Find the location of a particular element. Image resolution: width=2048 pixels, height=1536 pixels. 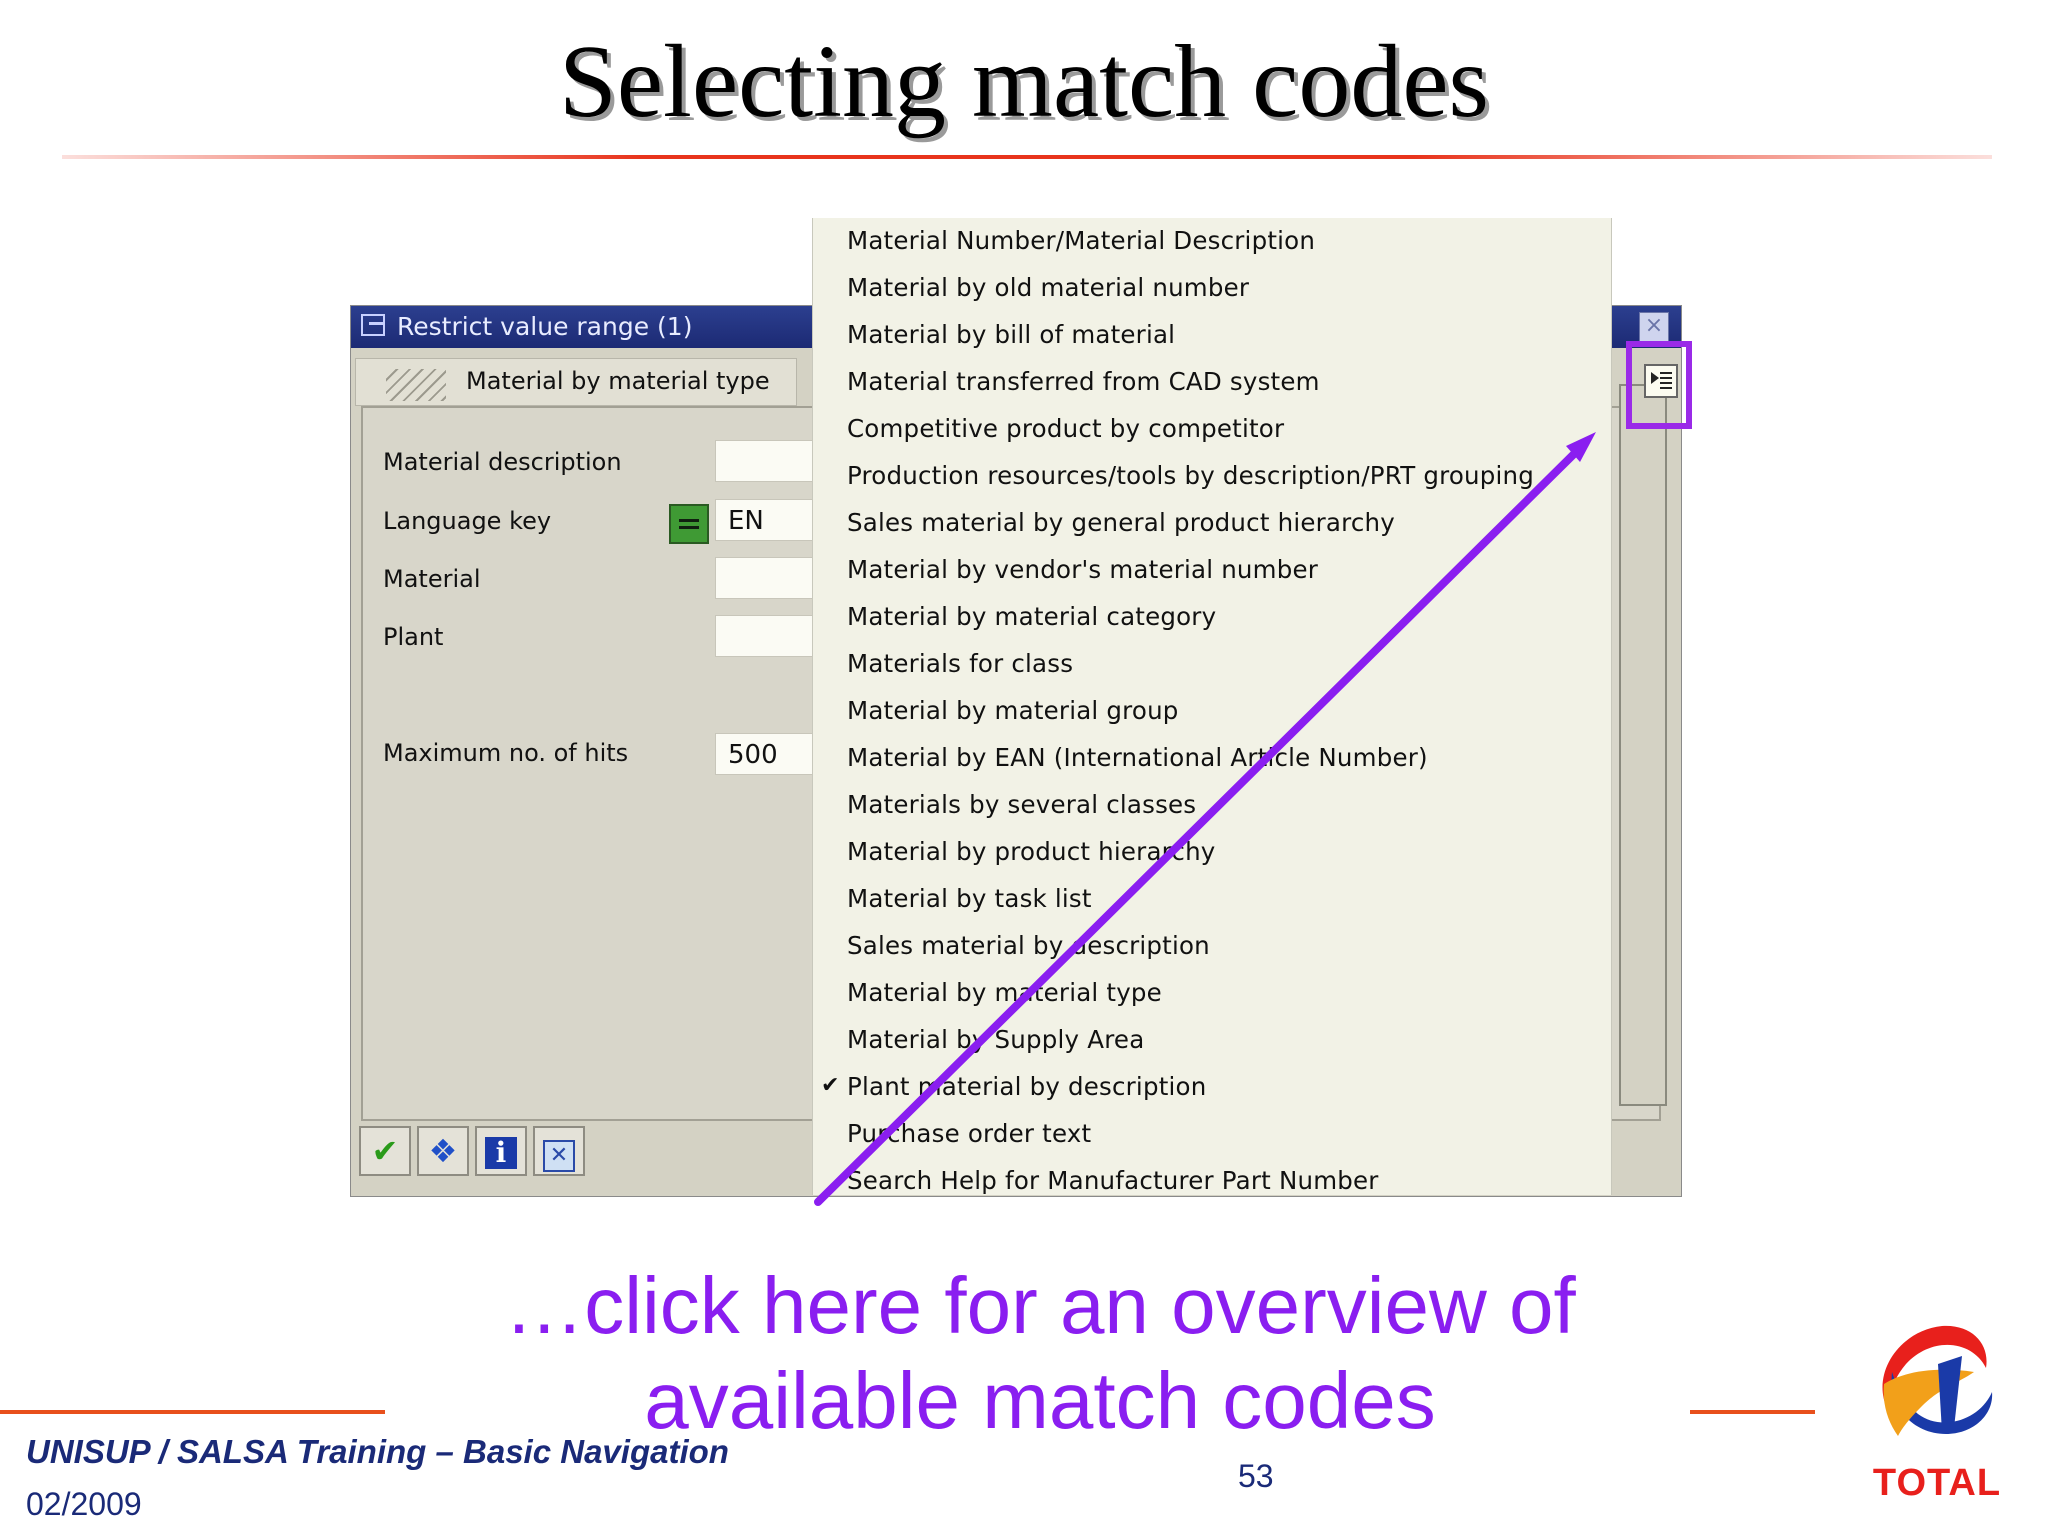

list-item: Material by old material number is located at coordinates (1048, 287).